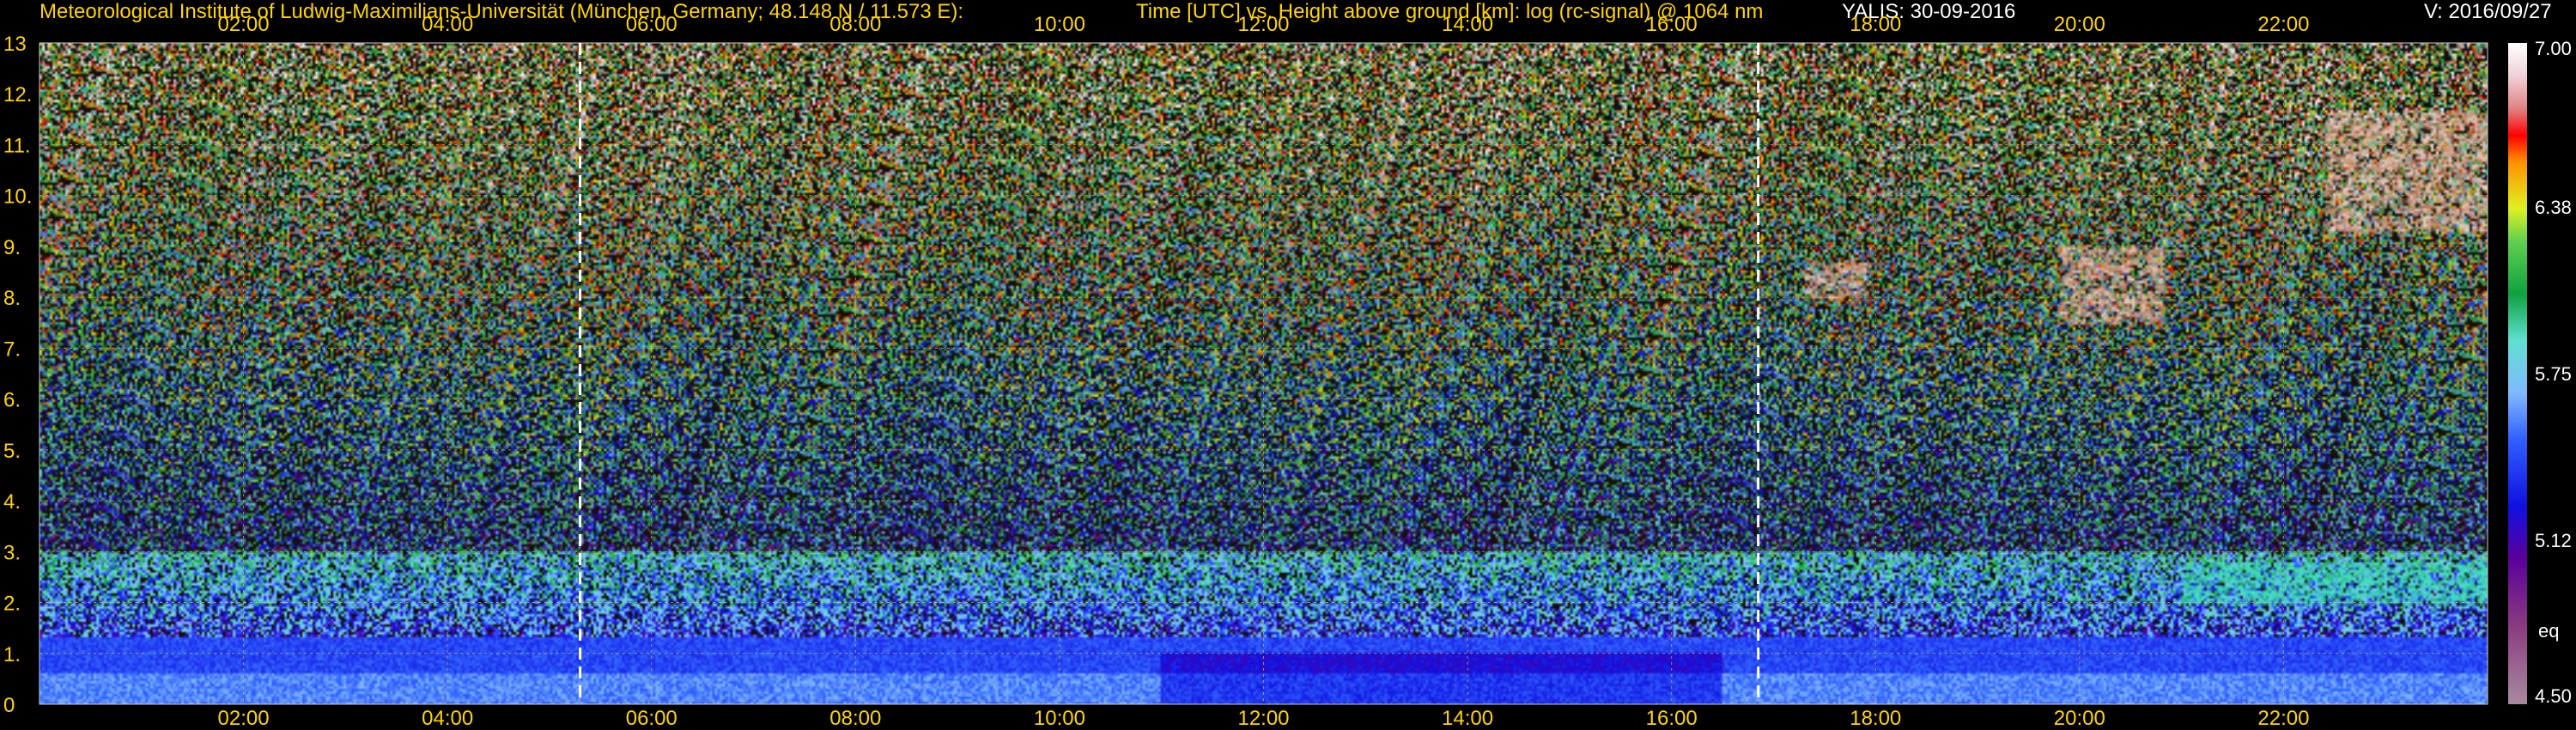 The height and width of the screenshot is (730, 2576). I want to click on x-tick-label-top: 08:00, so click(855, 24).